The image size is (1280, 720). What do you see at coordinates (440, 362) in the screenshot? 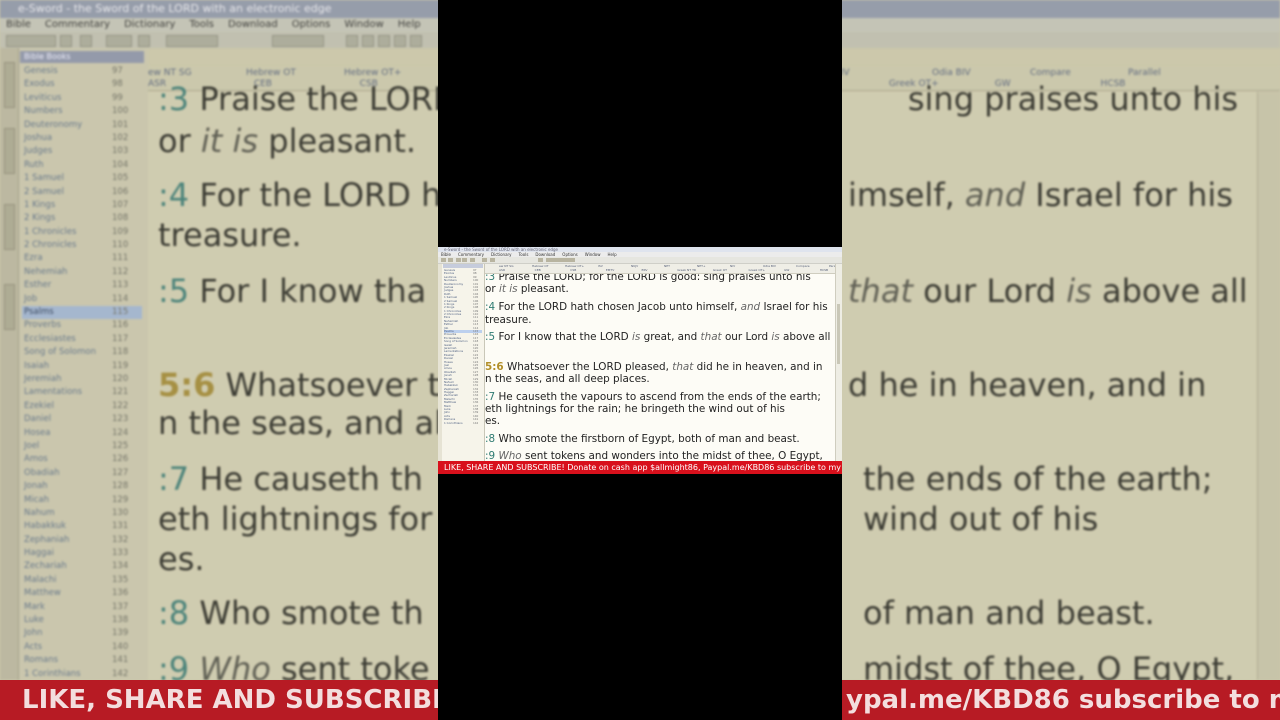
I see `side-tabs` at bounding box center [440, 362].